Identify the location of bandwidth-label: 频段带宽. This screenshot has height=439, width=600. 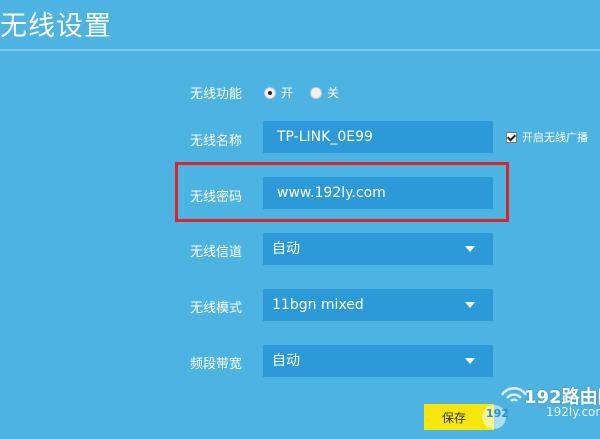
(216, 364).